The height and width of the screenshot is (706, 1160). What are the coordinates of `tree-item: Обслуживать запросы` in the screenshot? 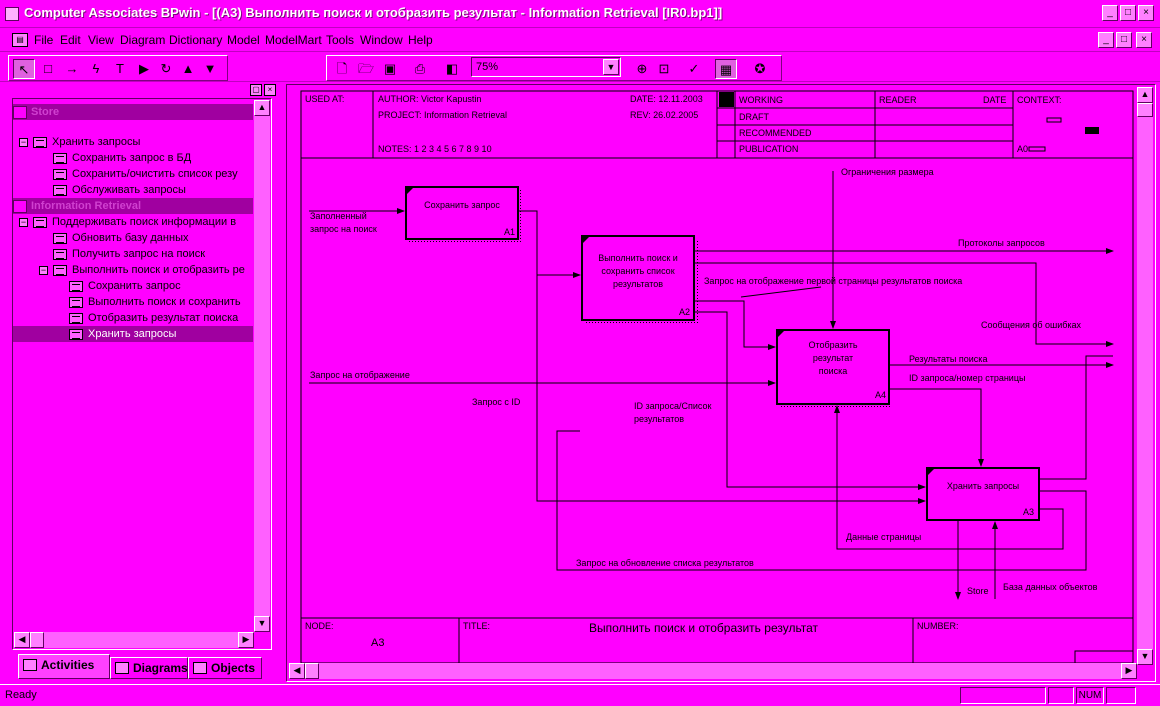 It's located at (119, 190).